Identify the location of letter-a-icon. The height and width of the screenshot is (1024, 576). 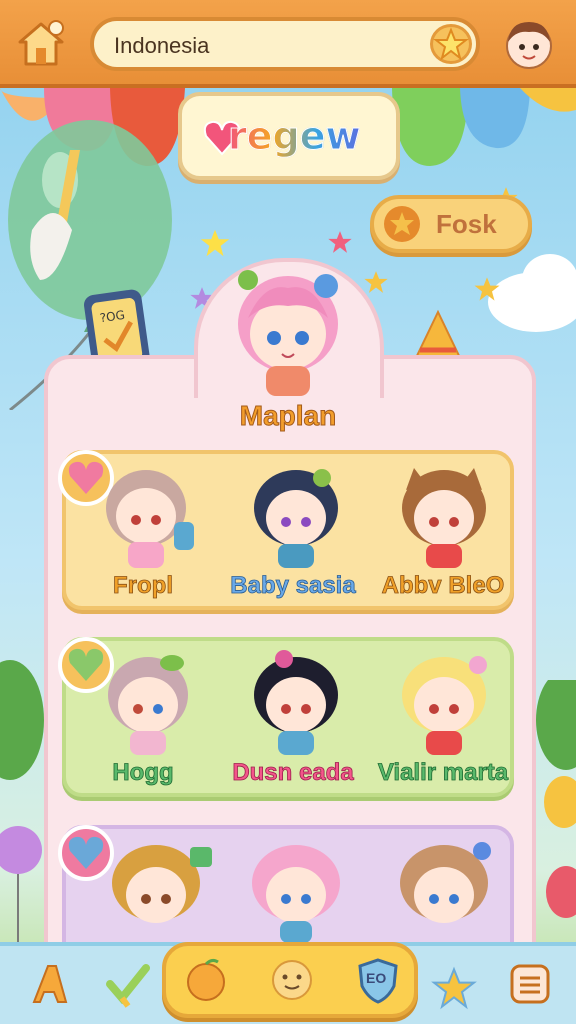
(50, 984).